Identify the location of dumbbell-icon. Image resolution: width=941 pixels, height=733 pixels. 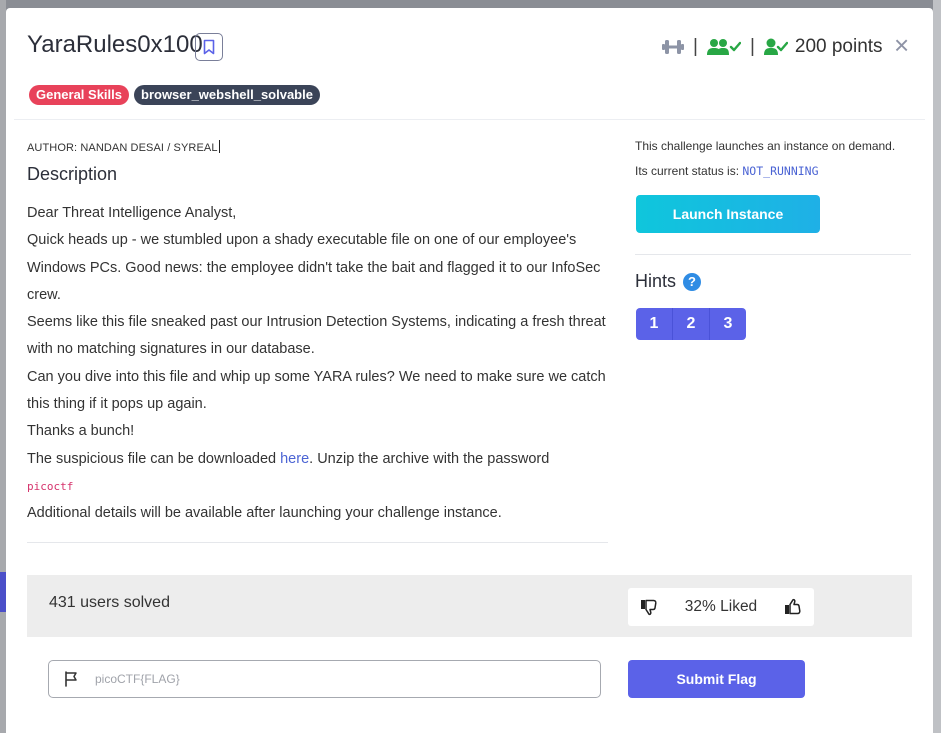
(673, 47).